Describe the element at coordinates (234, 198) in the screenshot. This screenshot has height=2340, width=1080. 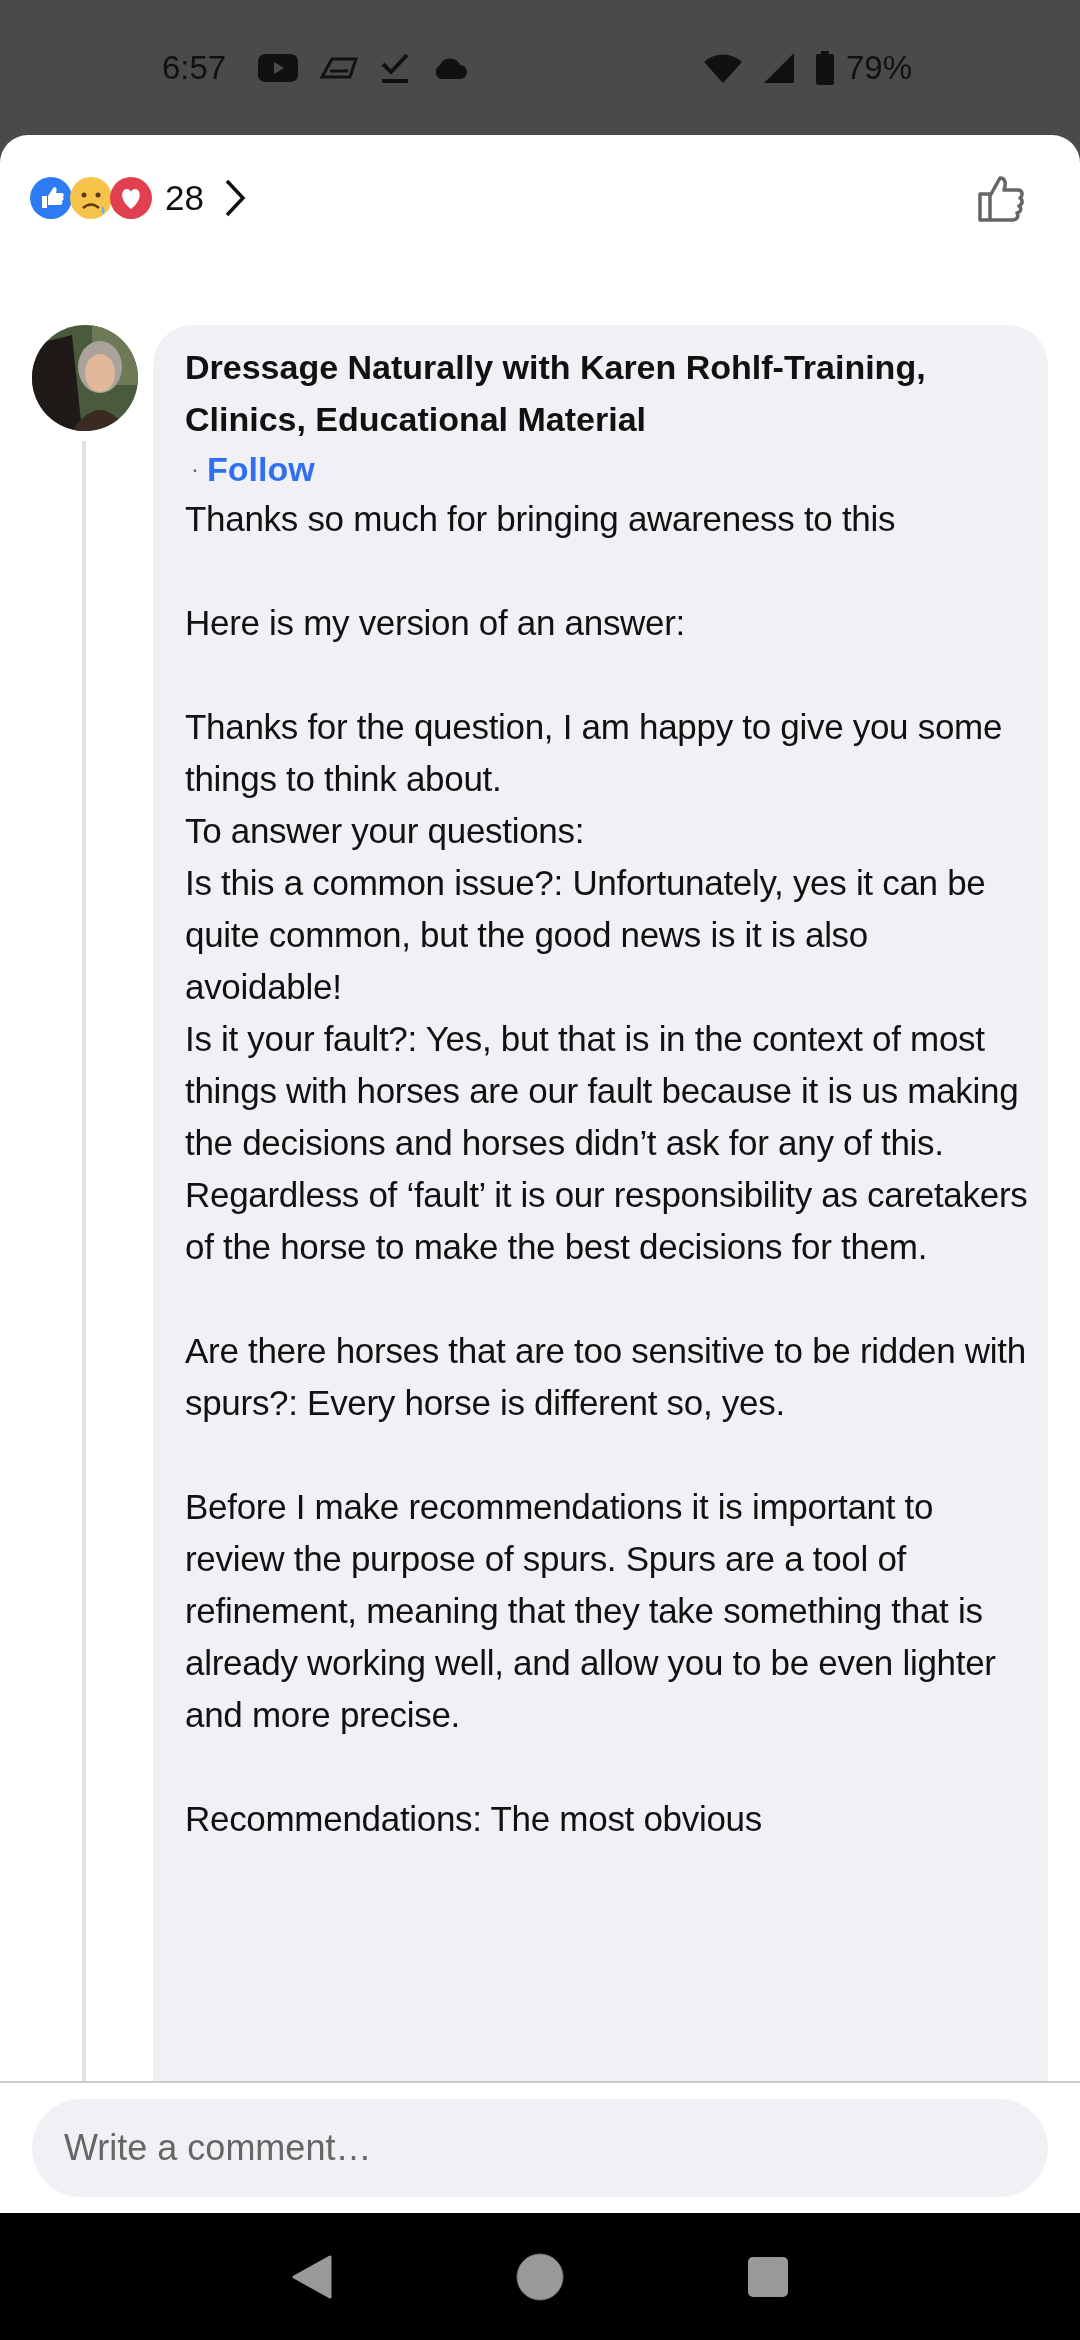
I see `chevron-right-icon` at that location.